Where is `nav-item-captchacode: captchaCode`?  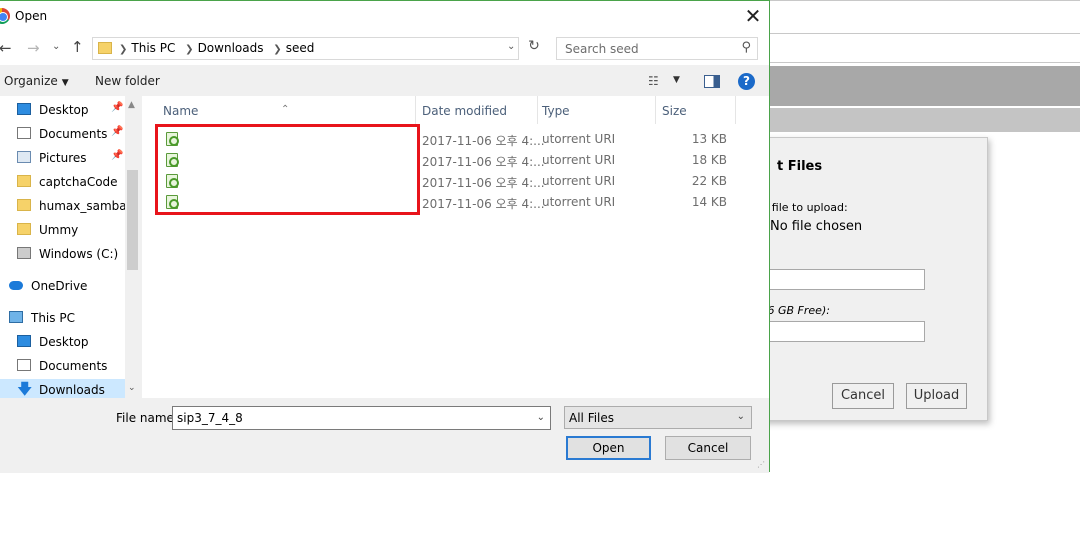 nav-item-captchacode: captchaCode is located at coordinates (63, 182).